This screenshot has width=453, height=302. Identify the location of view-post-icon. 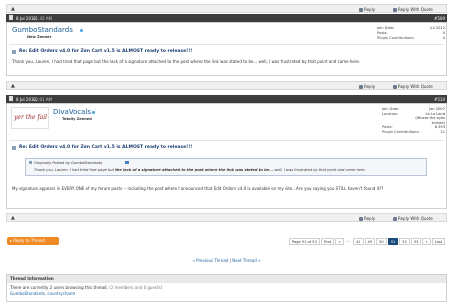
(127, 162).